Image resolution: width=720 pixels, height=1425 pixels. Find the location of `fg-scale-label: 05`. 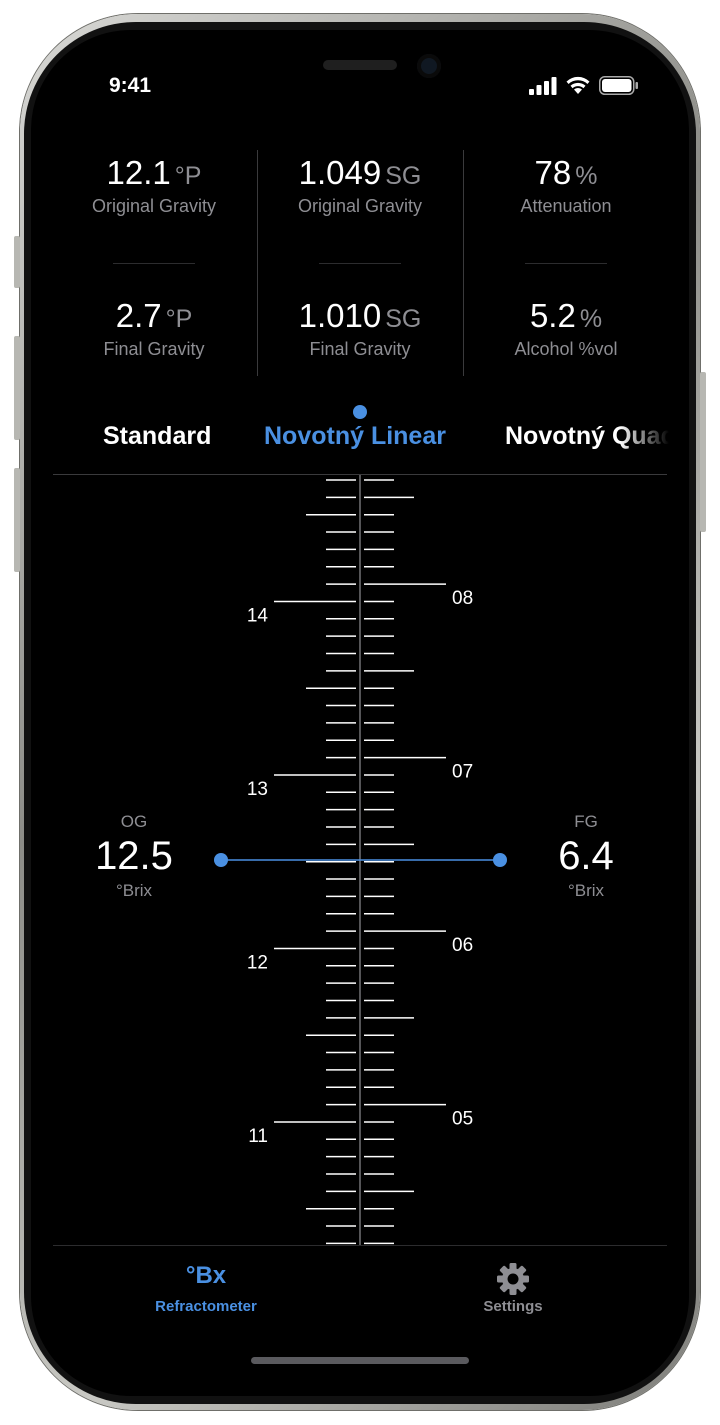

fg-scale-label: 05 is located at coordinates (462, 1119).